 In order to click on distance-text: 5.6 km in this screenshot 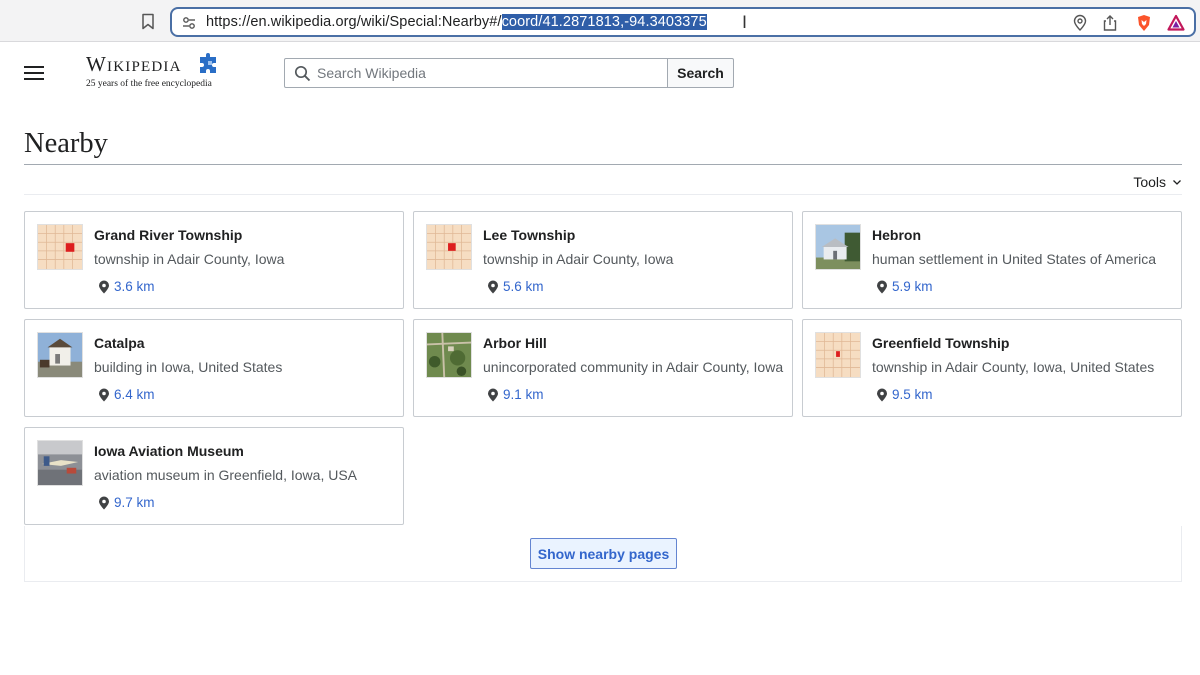, I will do `click(523, 286)`.